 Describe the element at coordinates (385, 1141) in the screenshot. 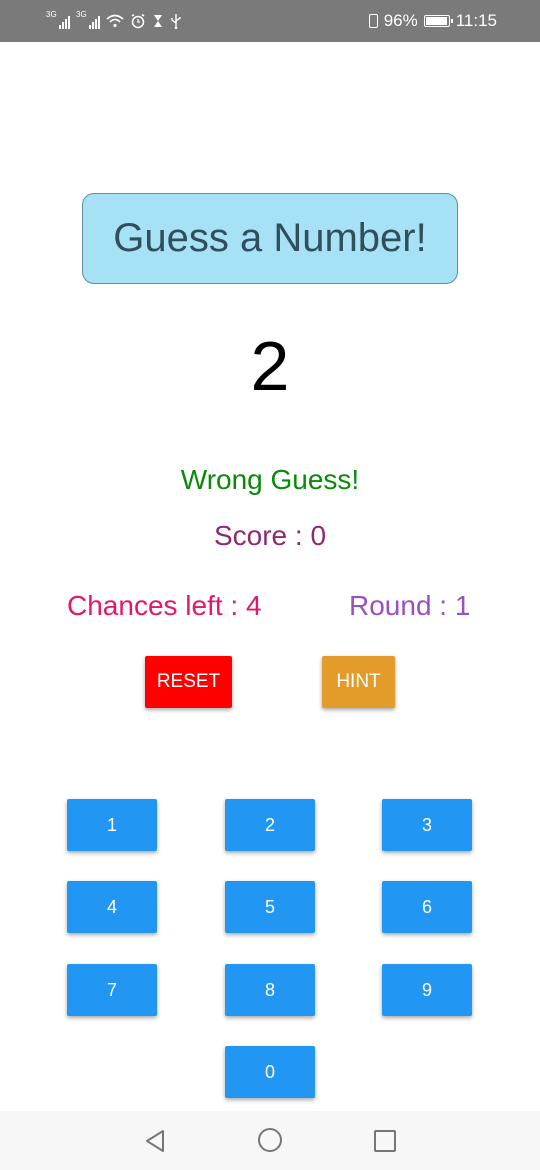

I see `recent-apps-icon` at that location.